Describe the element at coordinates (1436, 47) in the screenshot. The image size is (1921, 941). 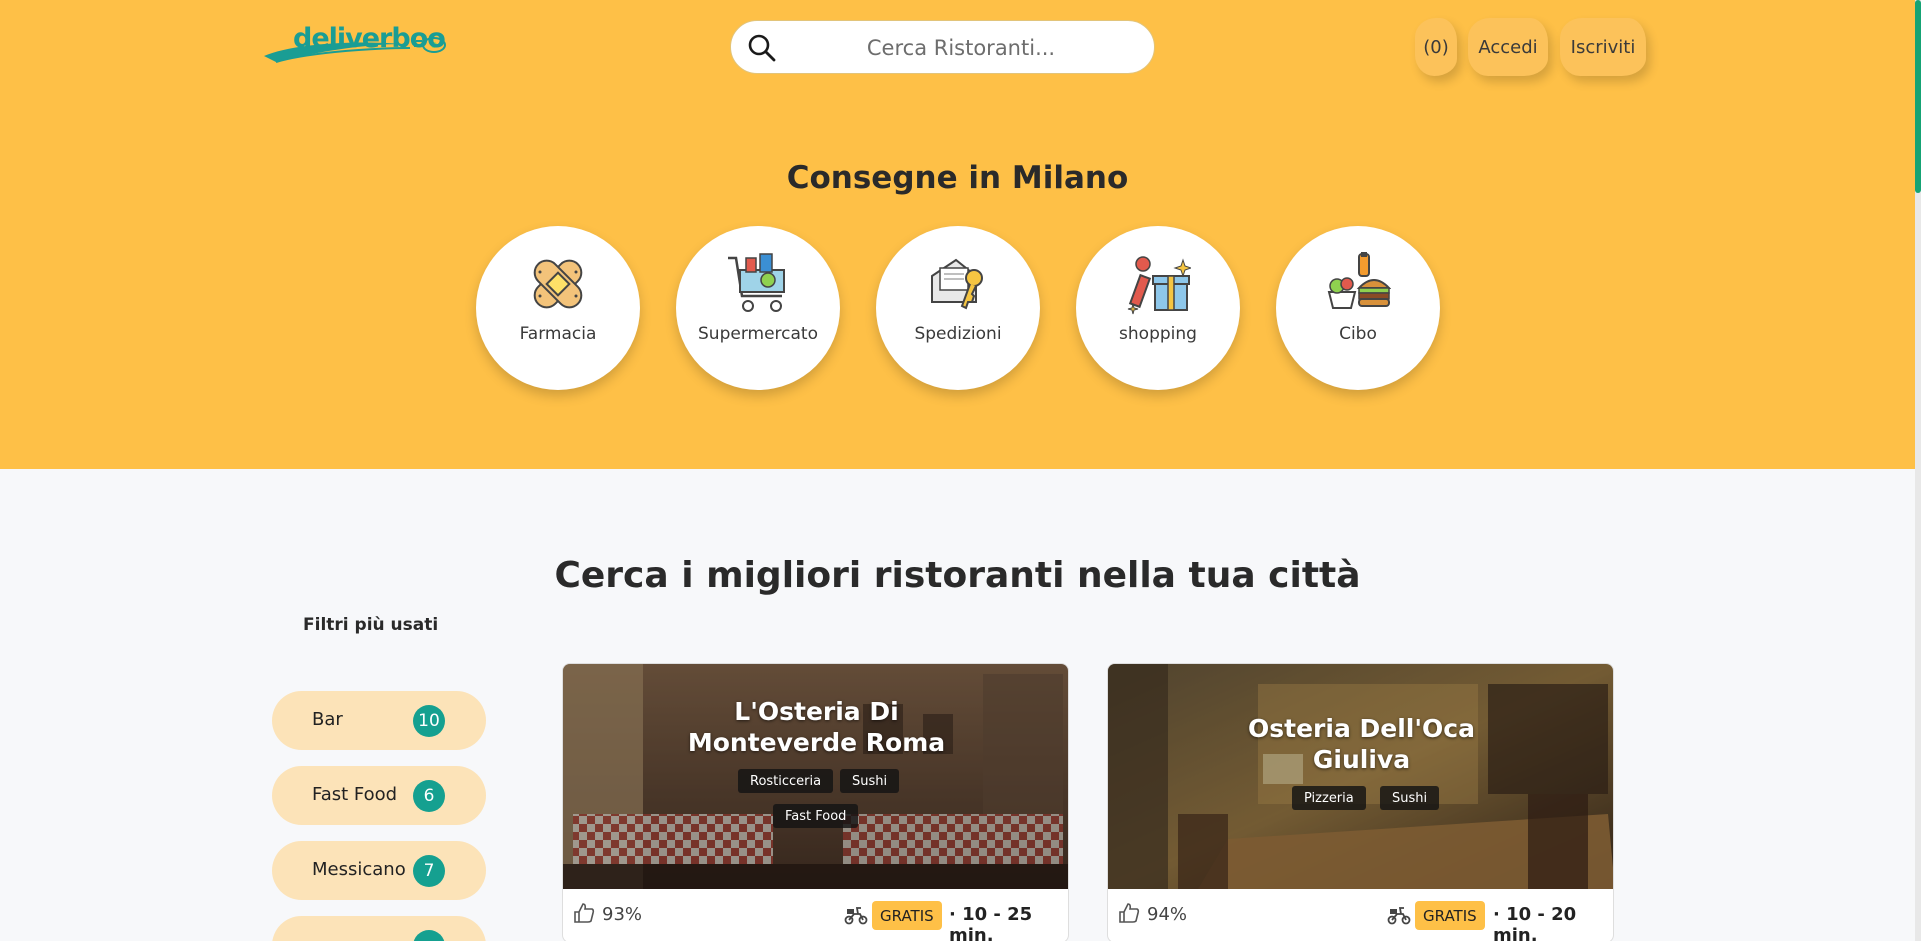
I see `cart-button: (0)` at that location.